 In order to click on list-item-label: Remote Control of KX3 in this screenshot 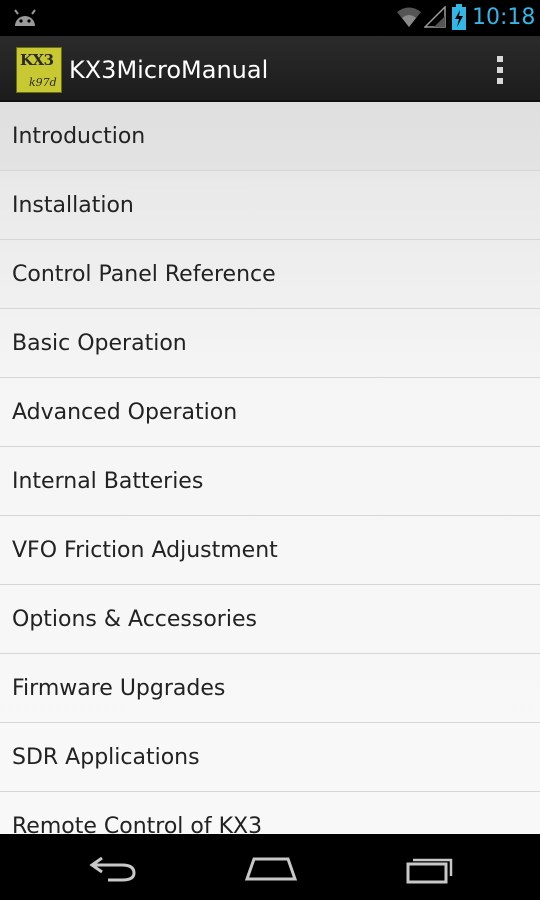, I will do `click(137, 824)`.